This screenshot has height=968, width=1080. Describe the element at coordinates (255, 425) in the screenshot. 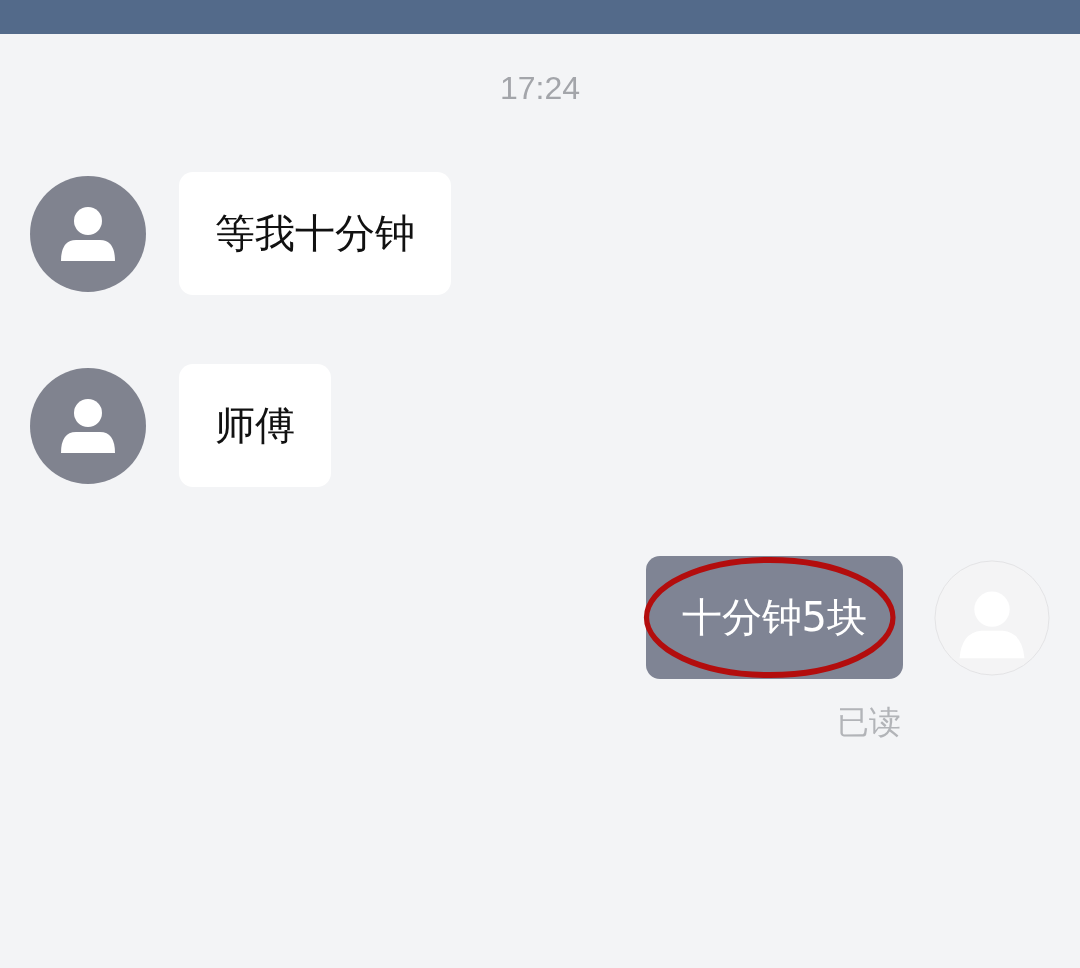

I see `message-bubble: 师傅` at that location.